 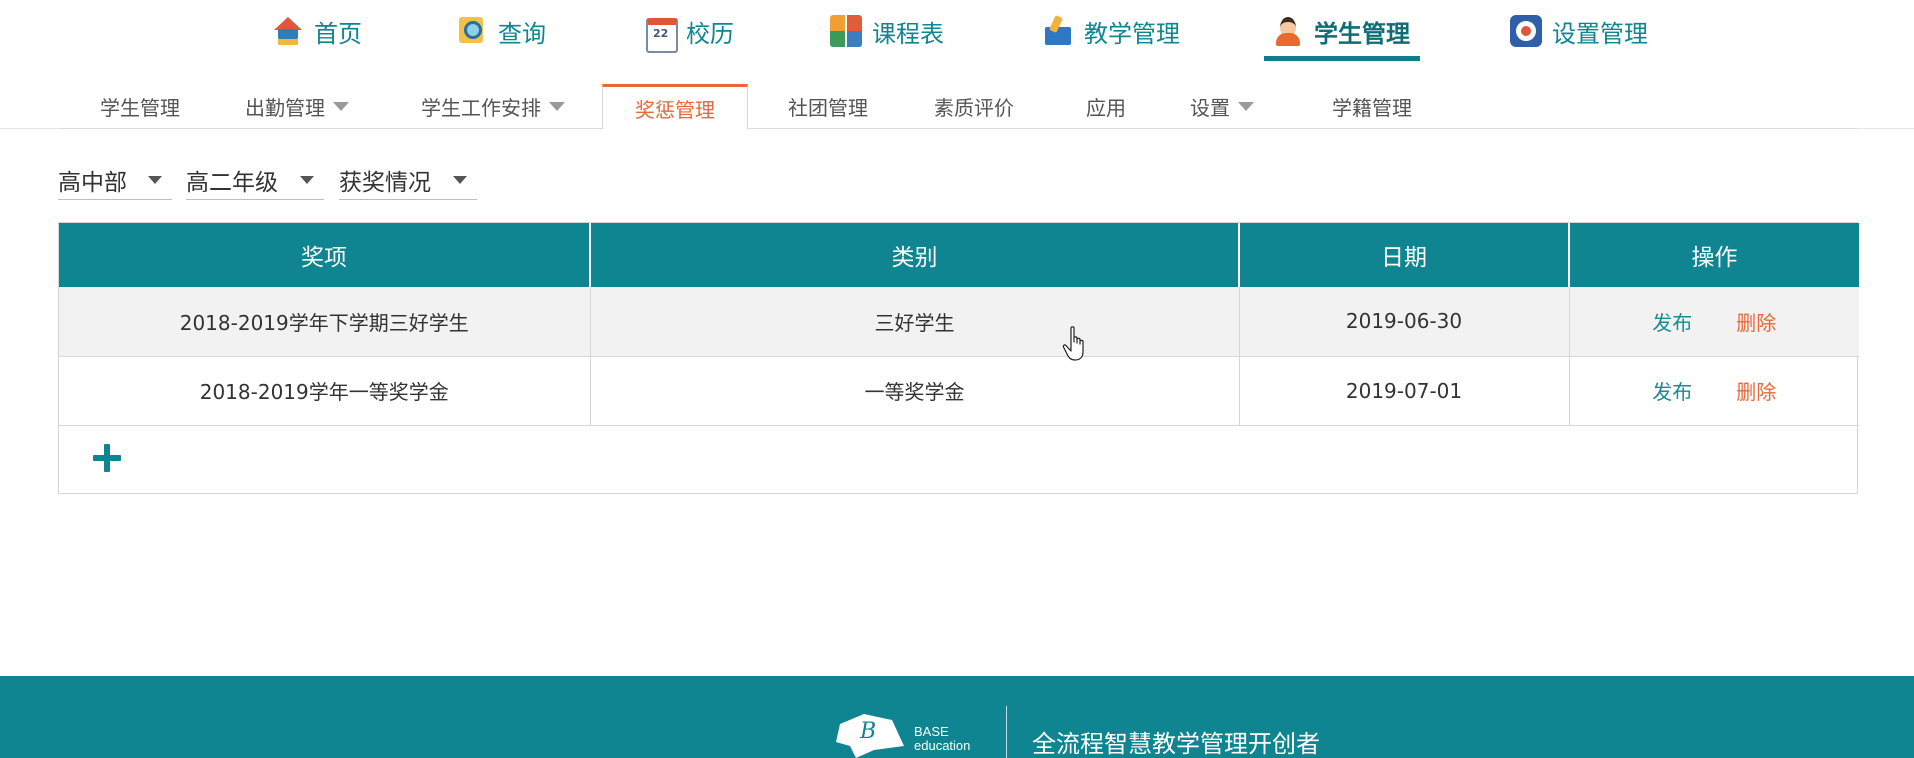 I want to click on date-cell: 2019-07-01, so click(x=1404, y=391).